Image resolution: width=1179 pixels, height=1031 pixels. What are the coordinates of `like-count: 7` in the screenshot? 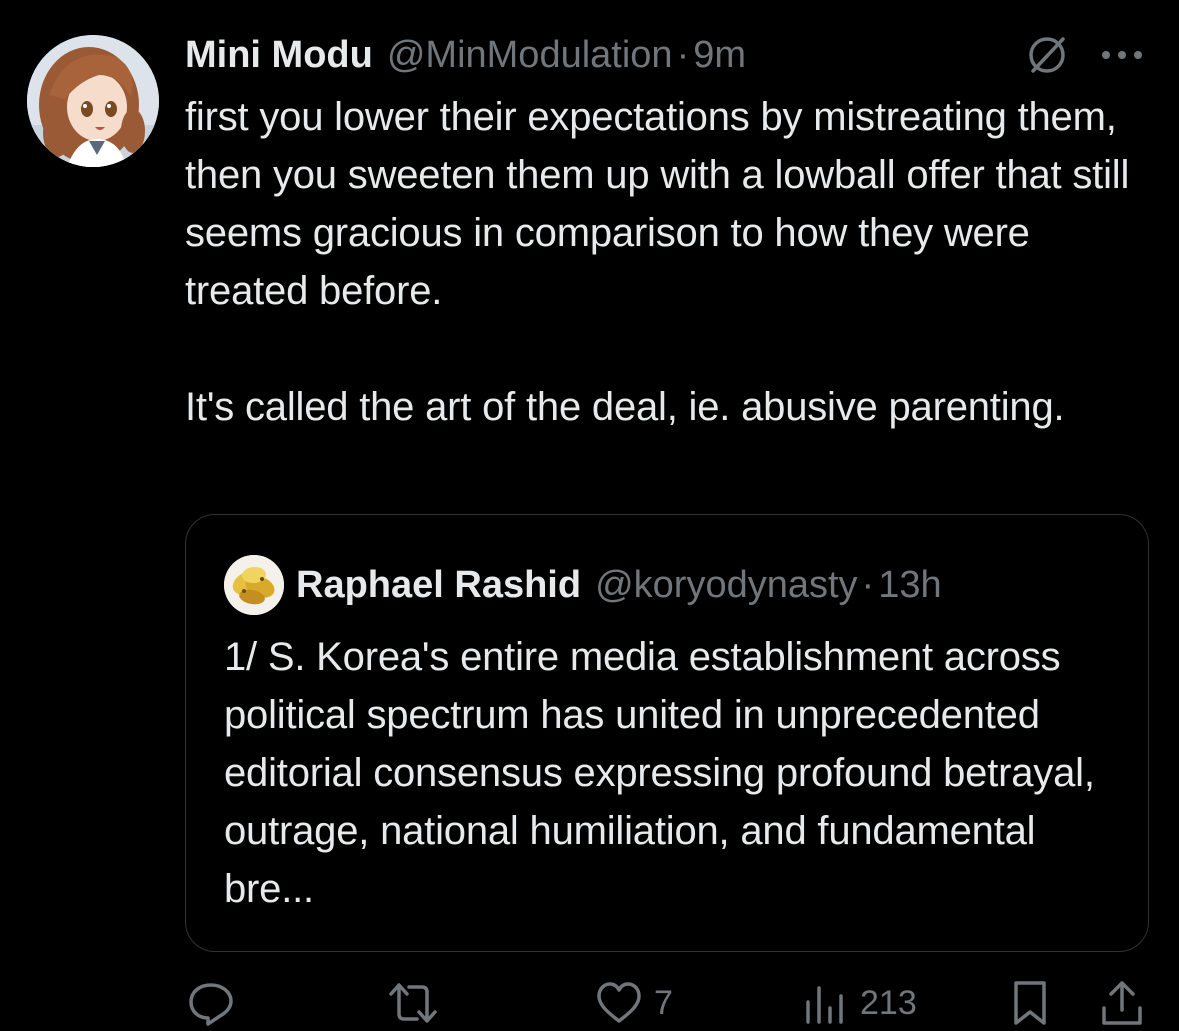 It's located at (663, 1002).